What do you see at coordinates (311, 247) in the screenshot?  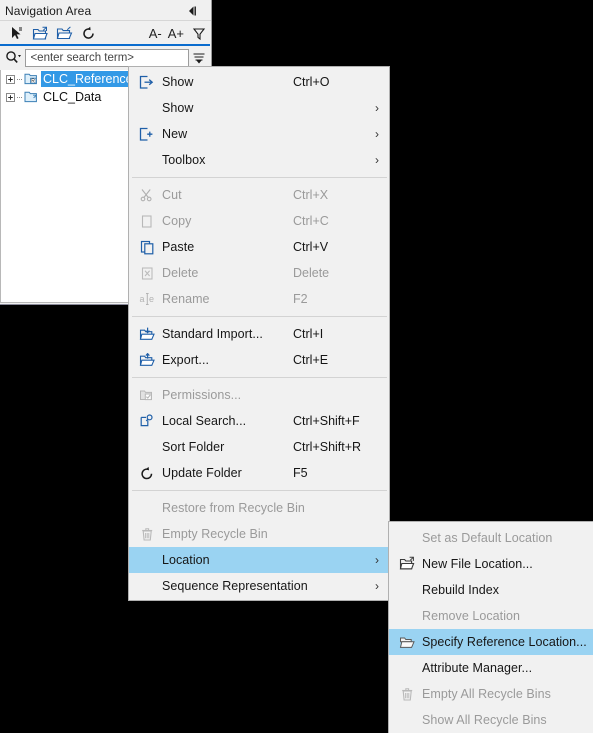 I see `menu-item-accel: Ctrl+V` at bounding box center [311, 247].